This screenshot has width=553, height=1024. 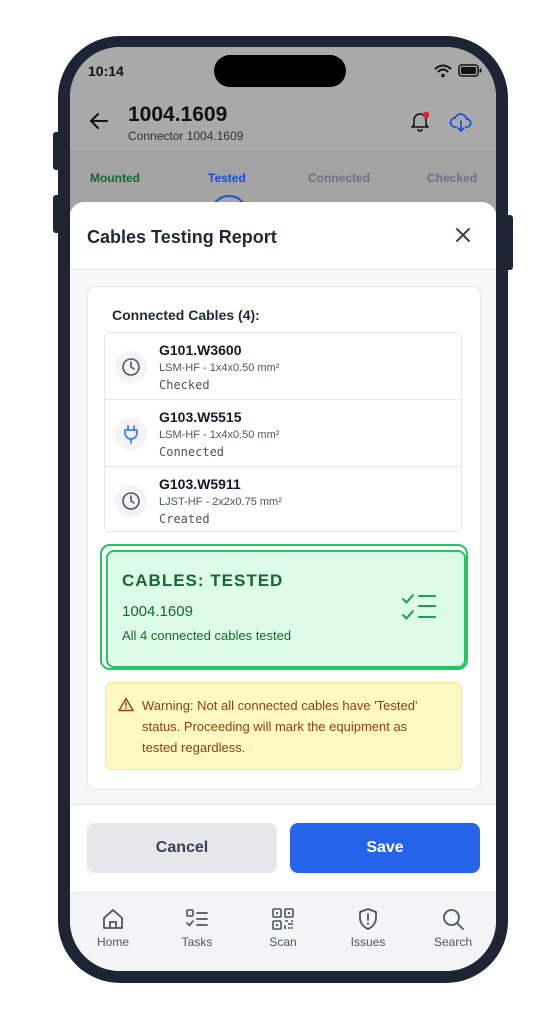 What do you see at coordinates (339, 178) in the screenshot?
I see `tab-connected: Connected` at bounding box center [339, 178].